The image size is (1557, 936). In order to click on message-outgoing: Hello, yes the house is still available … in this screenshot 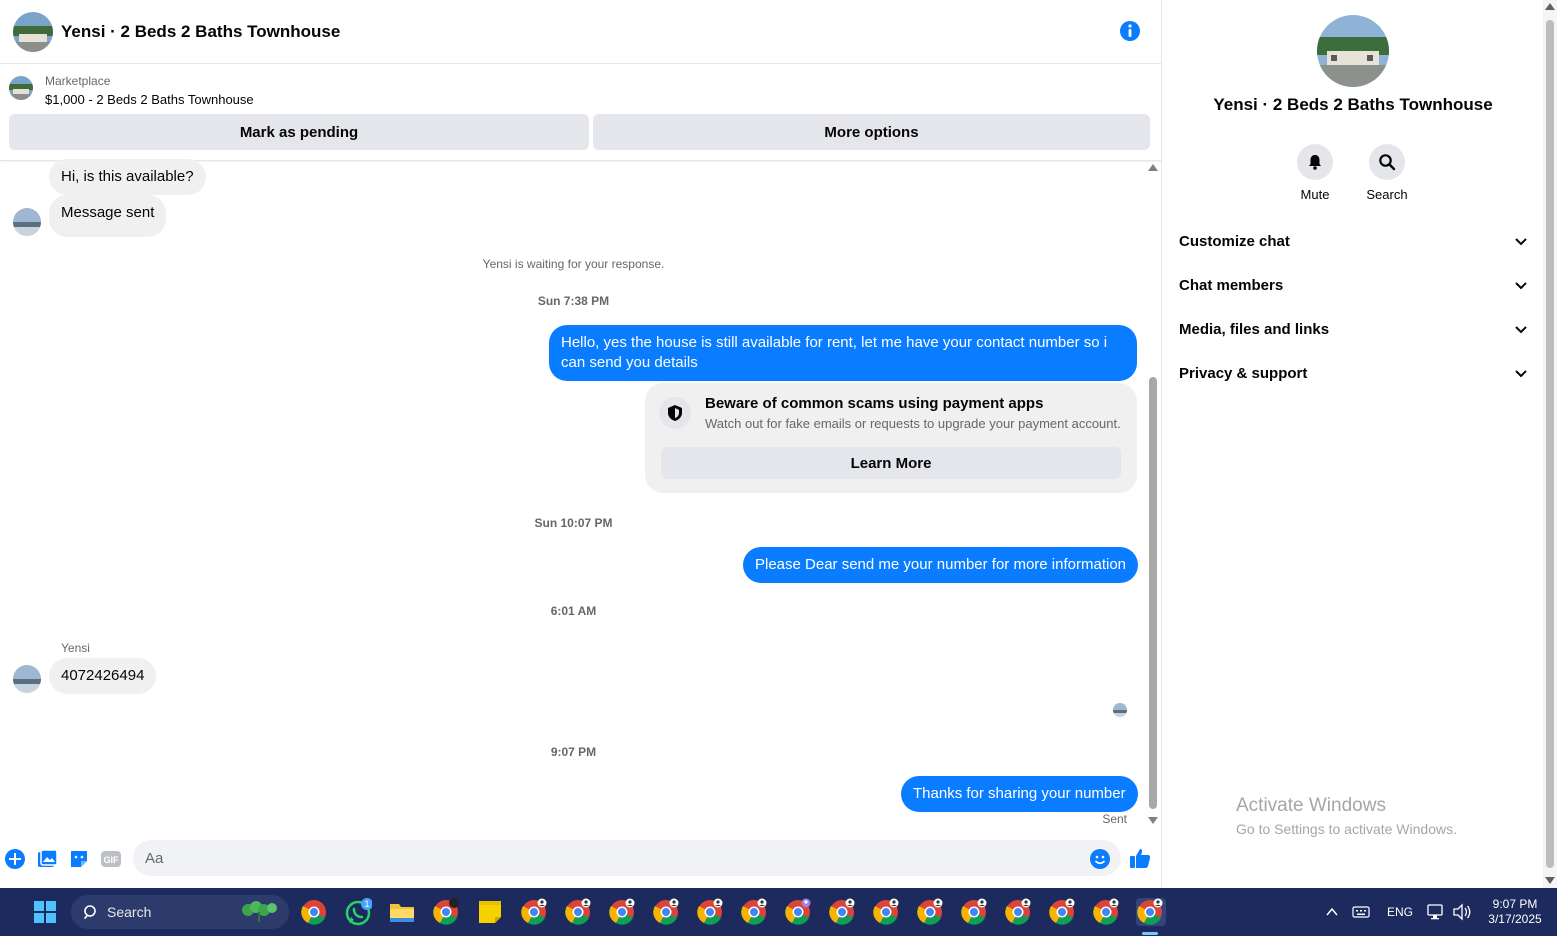, I will do `click(843, 353)`.